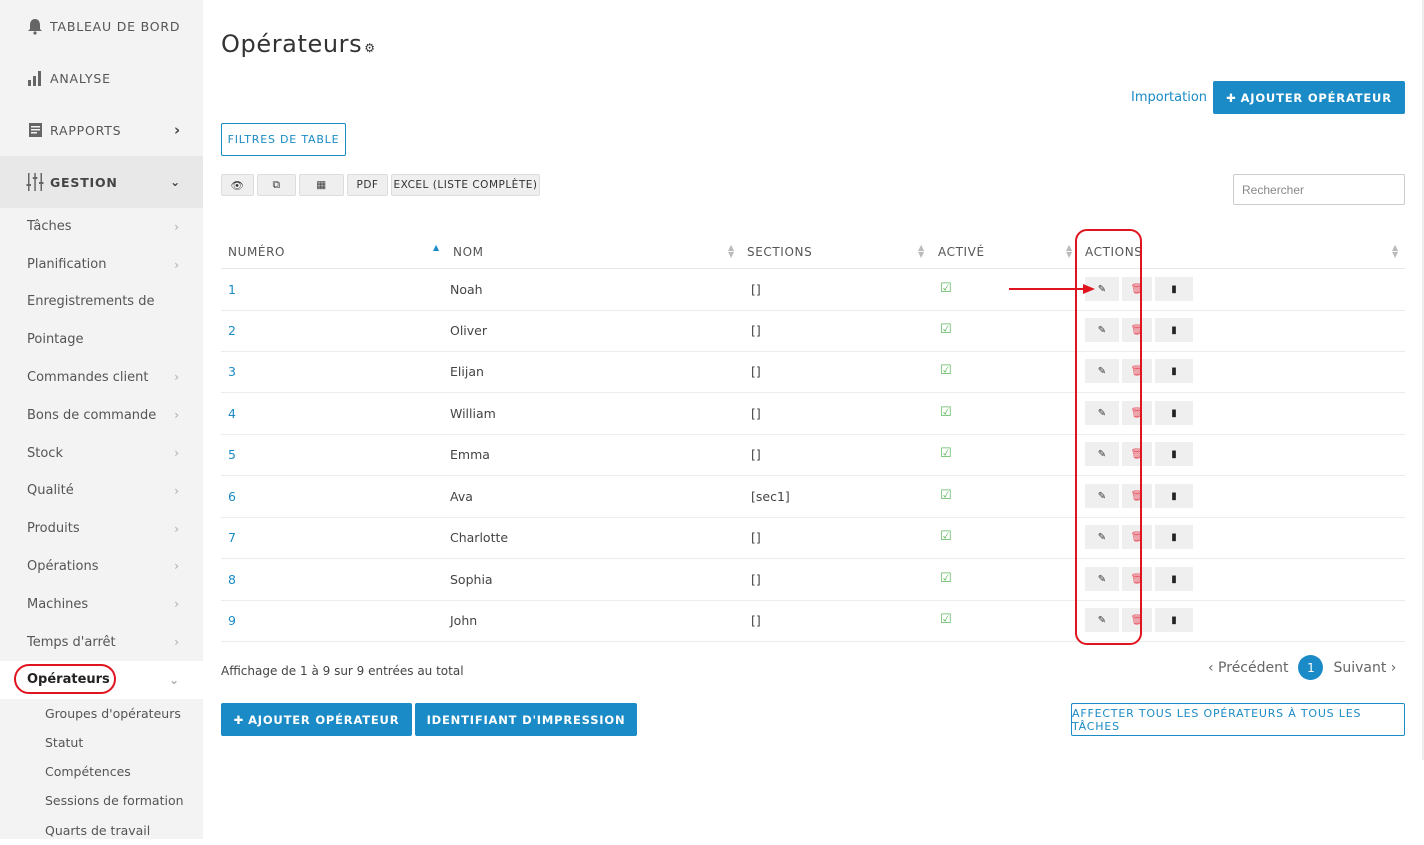  What do you see at coordinates (239, 719) in the screenshot?
I see `plus-icon: ✚` at bounding box center [239, 719].